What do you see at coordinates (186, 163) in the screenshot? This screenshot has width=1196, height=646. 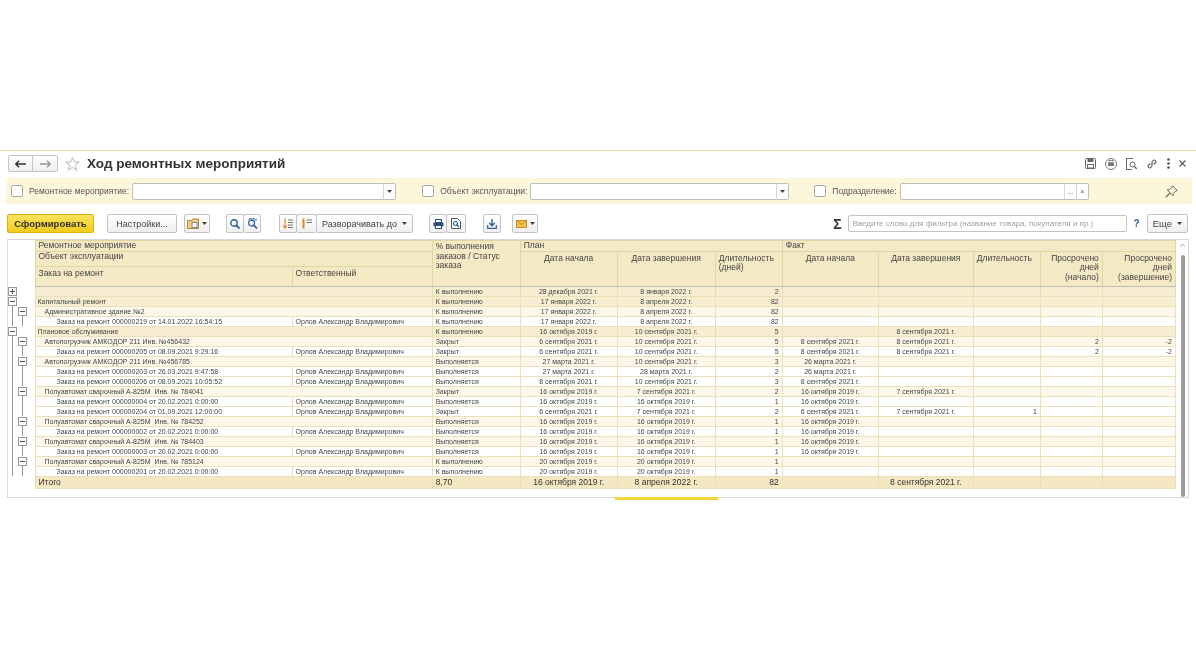 I see `window-title: Ход ремонтных мероприятий` at bounding box center [186, 163].